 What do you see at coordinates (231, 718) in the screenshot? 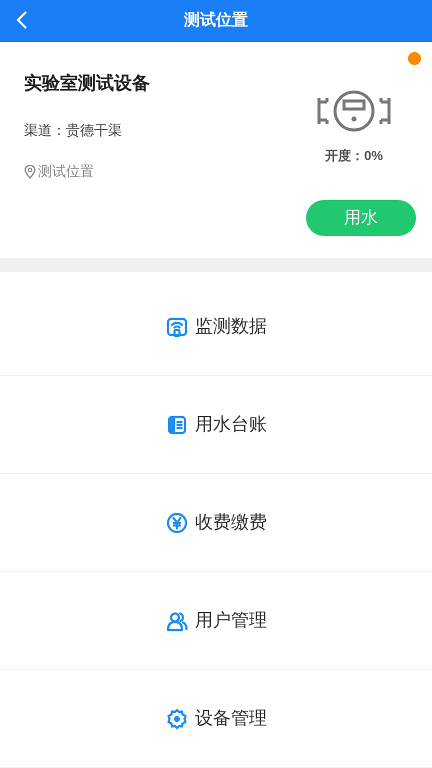
I see `menu-label: 设备管理` at bounding box center [231, 718].